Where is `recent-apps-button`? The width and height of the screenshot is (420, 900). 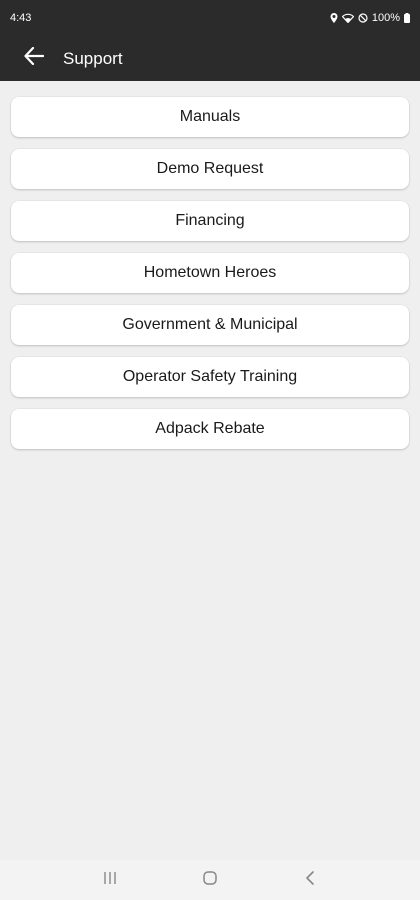
recent-apps-button is located at coordinates (110, 880).